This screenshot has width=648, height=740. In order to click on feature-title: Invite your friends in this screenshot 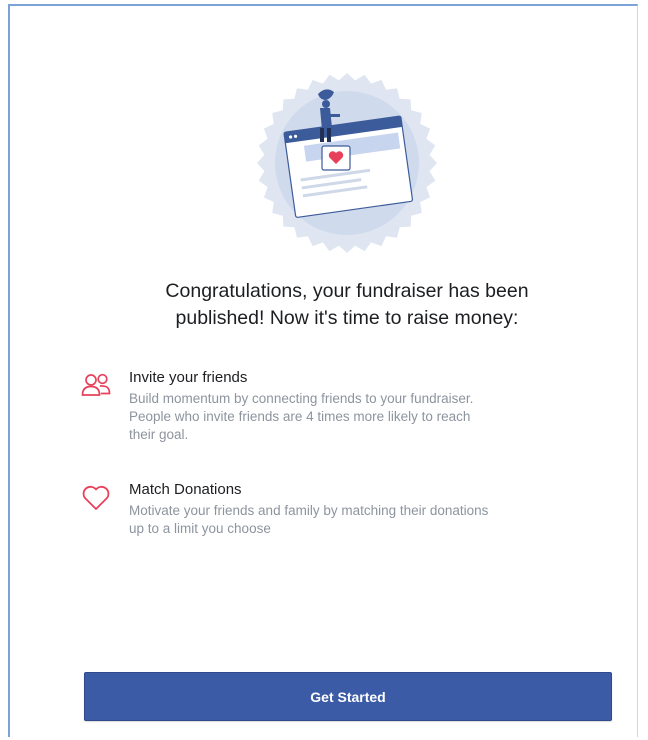, I will do `click(188, 377)`.